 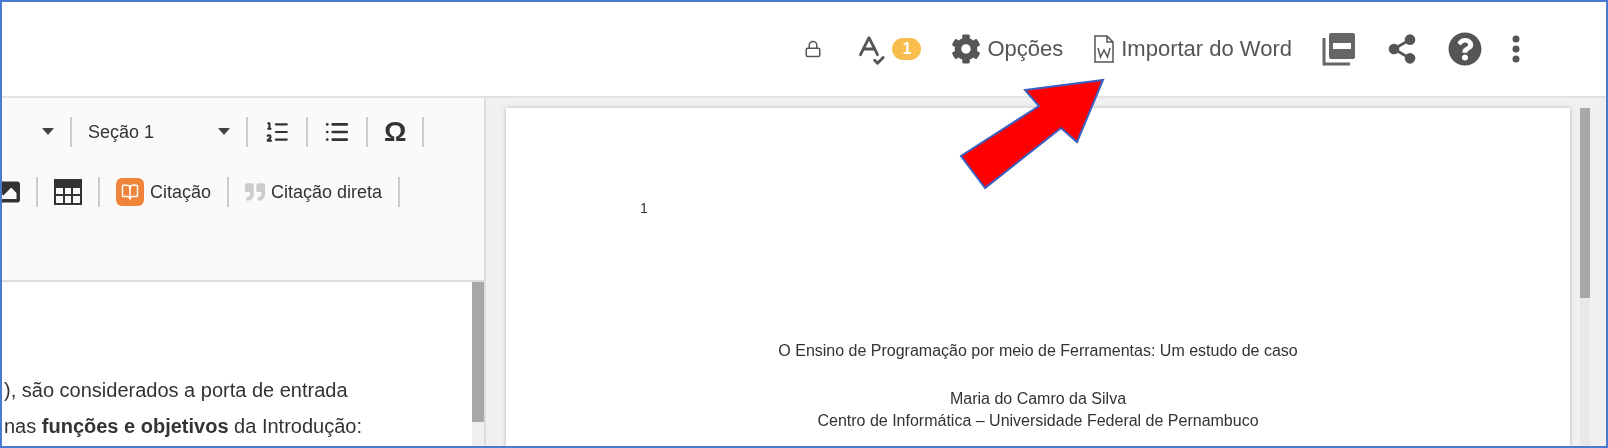 What do you see at coordinates (255, 192) in the screenshot?
I see `quote-icon` at bounding box center [255, 192].